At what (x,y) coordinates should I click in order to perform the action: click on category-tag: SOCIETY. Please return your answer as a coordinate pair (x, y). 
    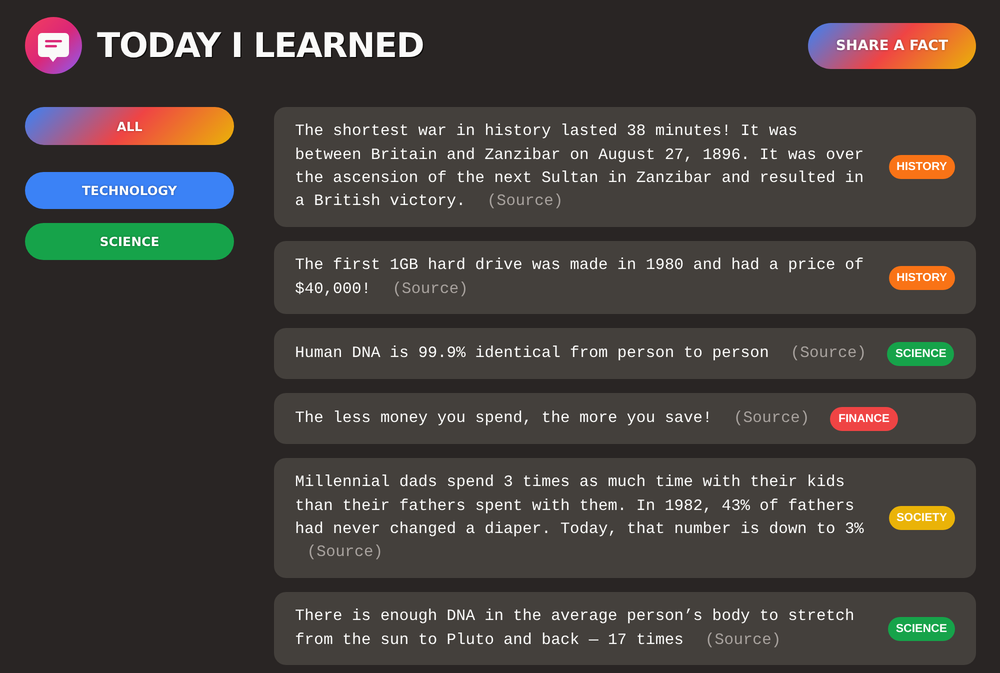
    Looking at the image, I should click on (921, 518).